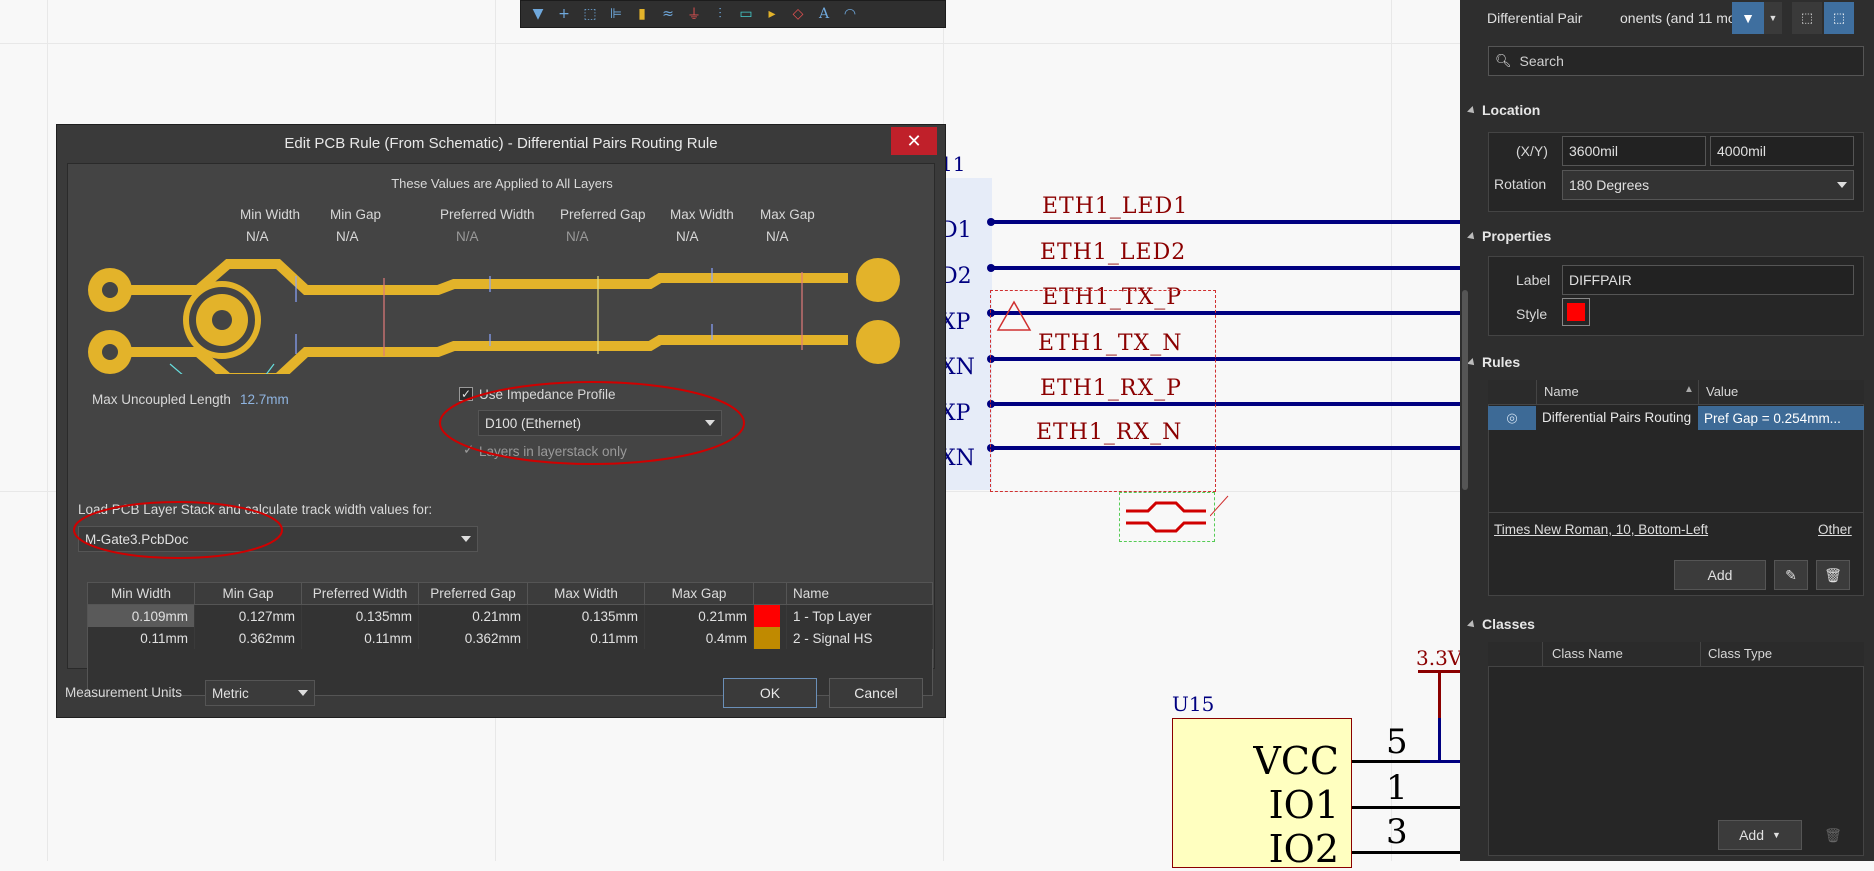 This screenshot has width=1874, height=871. I want to click on chevron-down-icon: ▼, so click(1776, 835).